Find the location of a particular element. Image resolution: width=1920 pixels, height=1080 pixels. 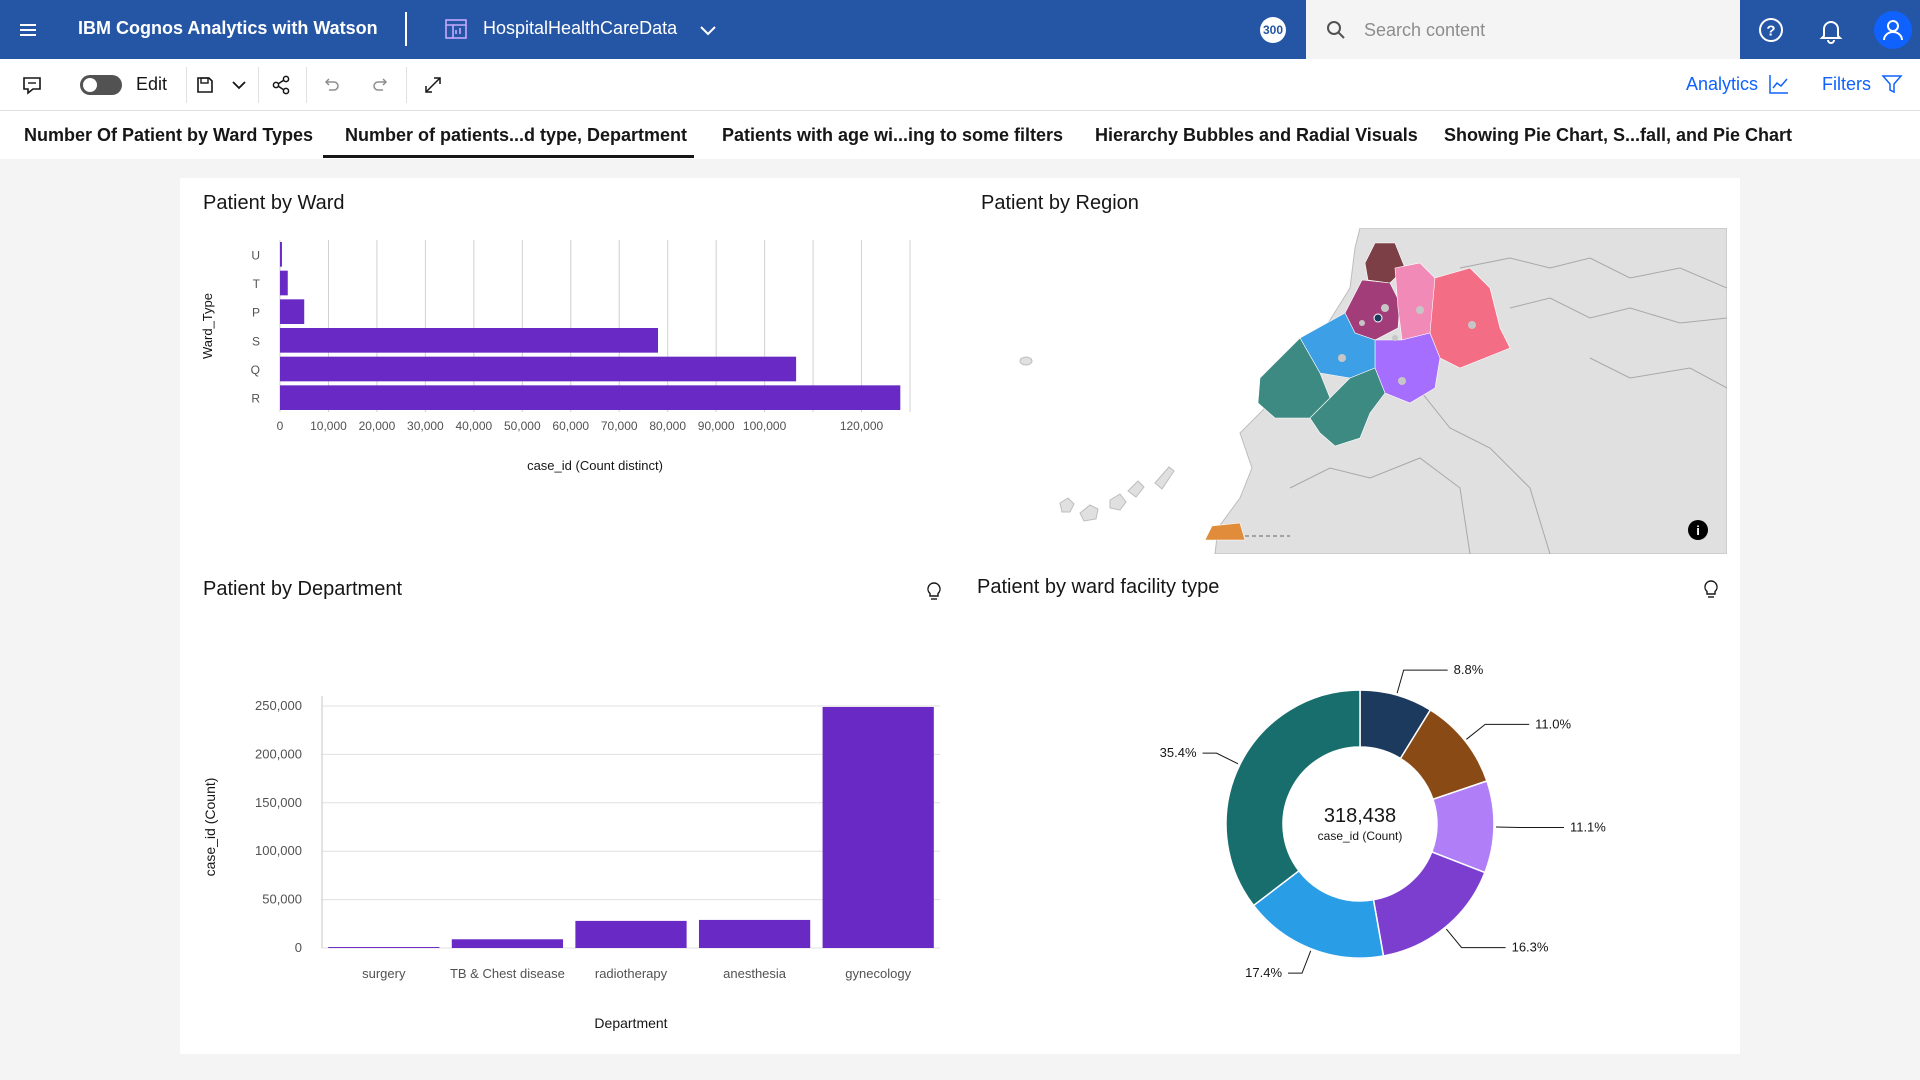

search-input is located at coordinates (1539, 30).